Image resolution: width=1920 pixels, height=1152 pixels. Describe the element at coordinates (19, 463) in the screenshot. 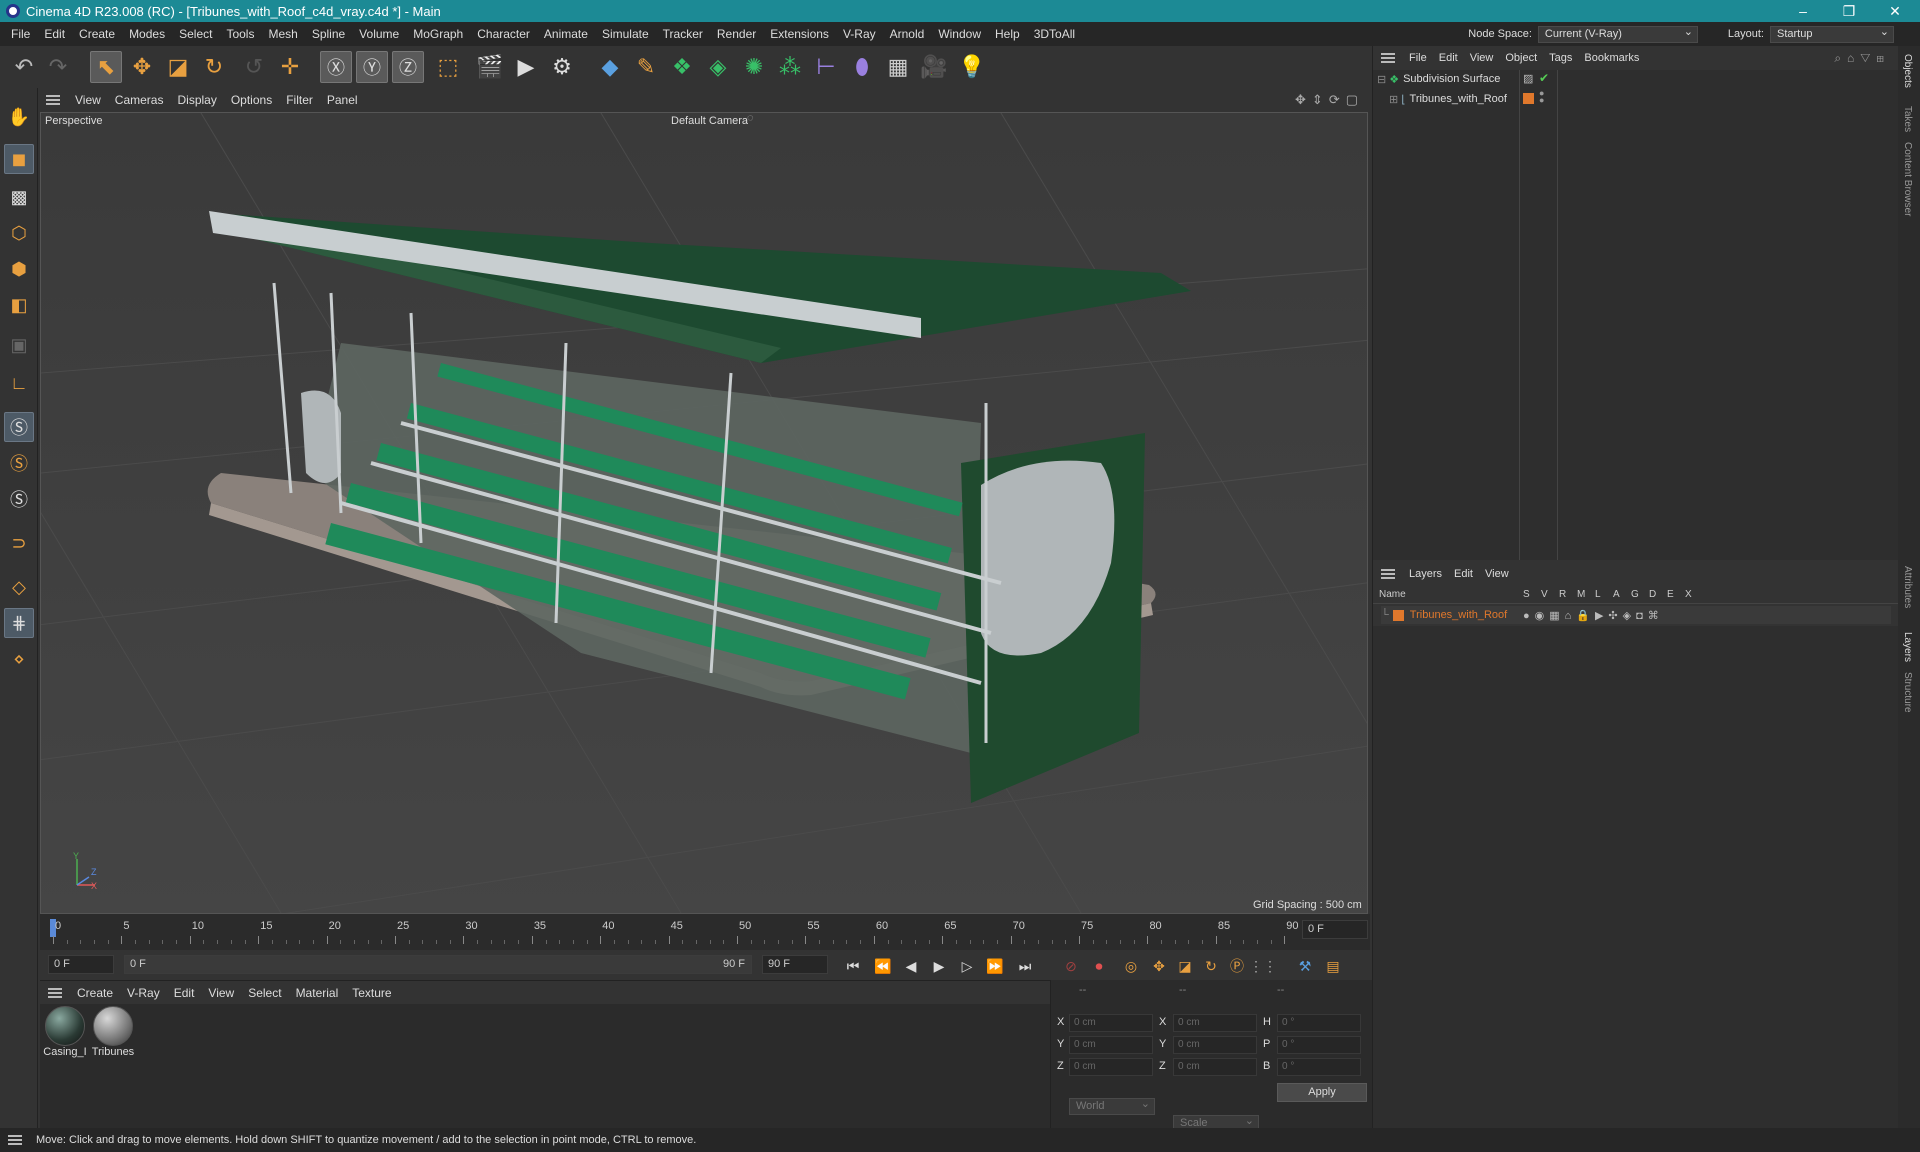

I see `snap-settings-icon: Ⓢ` at that location.